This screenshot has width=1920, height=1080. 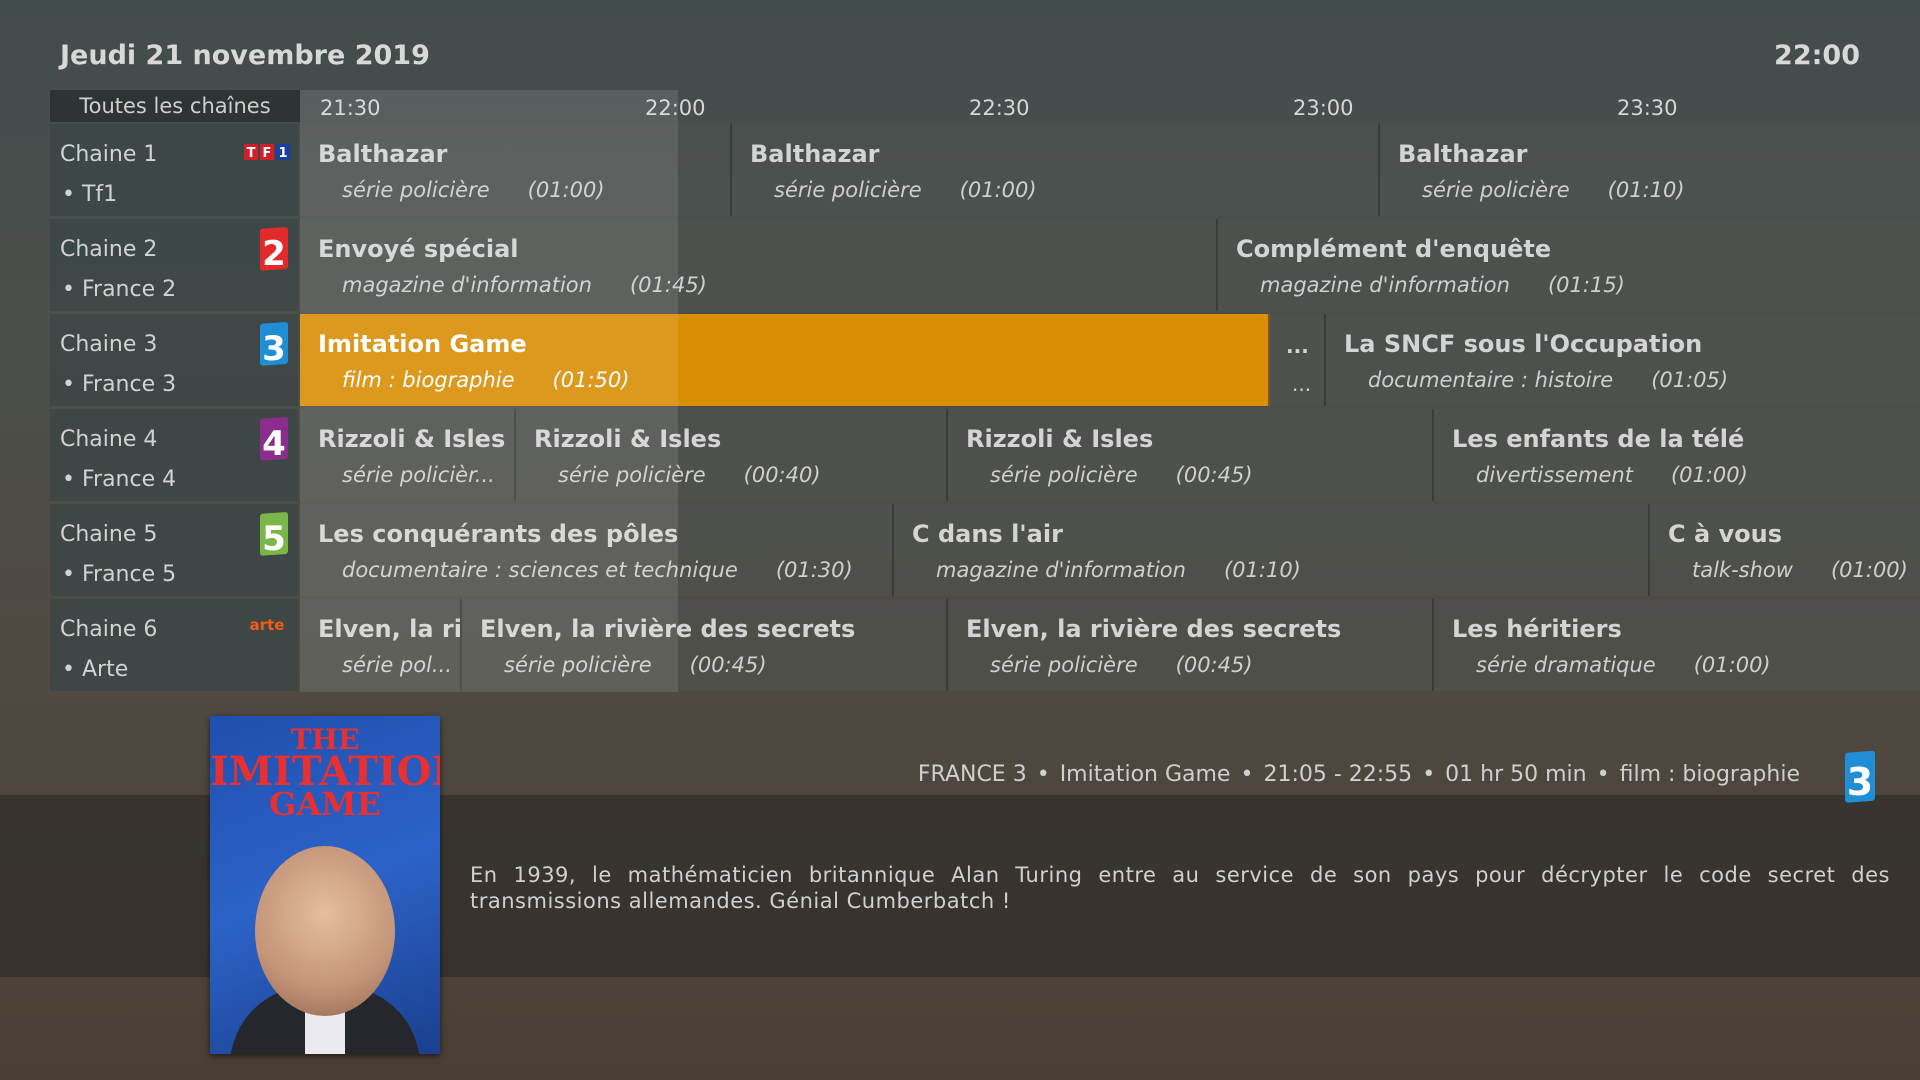 I want to click on channel-row-arte: Chaine 6 • Arte arte, so click(x=174, y=645).